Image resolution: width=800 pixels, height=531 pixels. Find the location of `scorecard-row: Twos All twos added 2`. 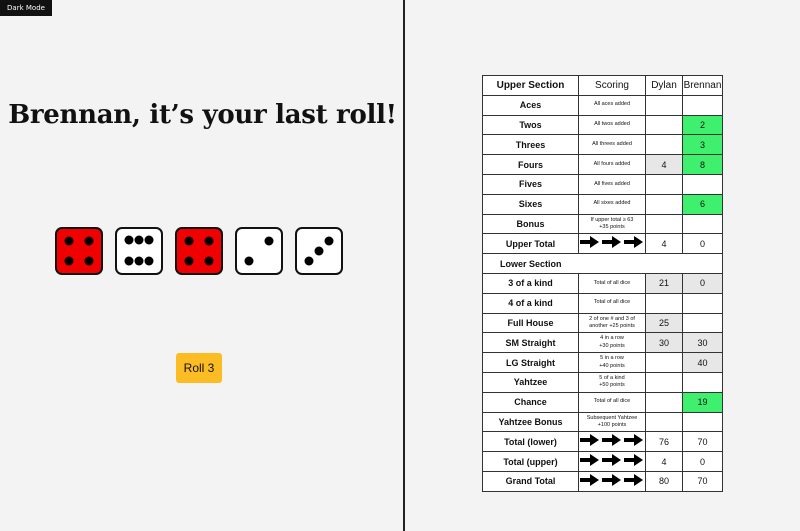

scorecard-row: Twos All twos added 2 is located at coordinates (602, 125).